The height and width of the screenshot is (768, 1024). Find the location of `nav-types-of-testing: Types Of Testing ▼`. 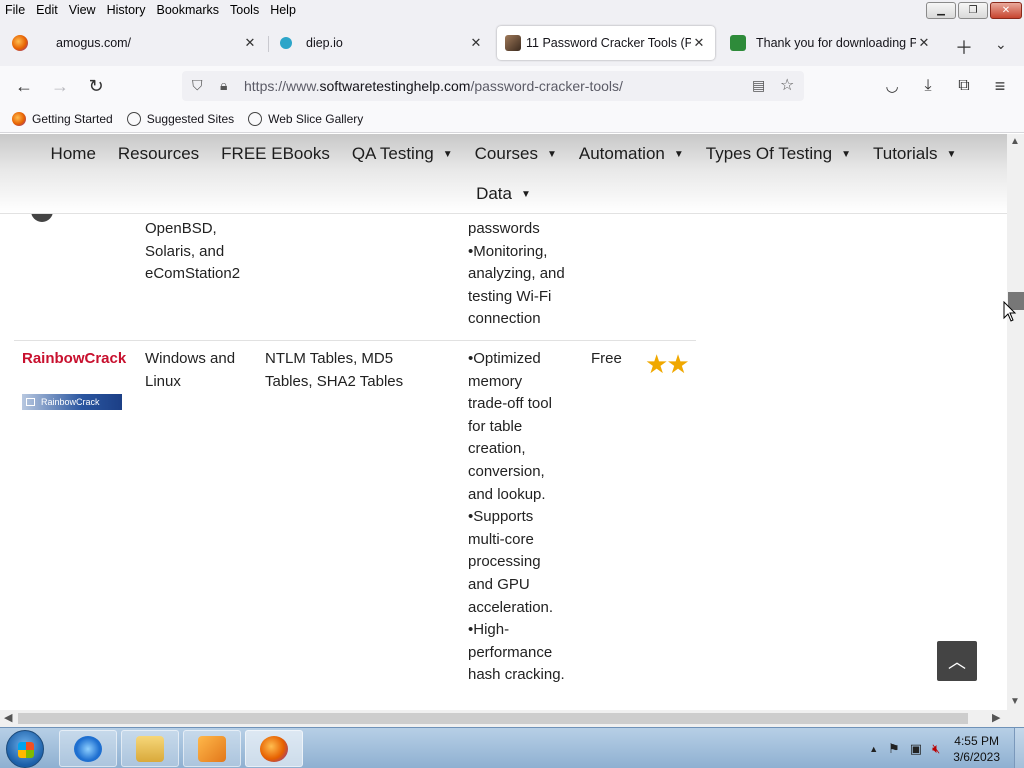

nav-types-of-testing: Types Of Testing ▼ is located at coordinates (778, 154).